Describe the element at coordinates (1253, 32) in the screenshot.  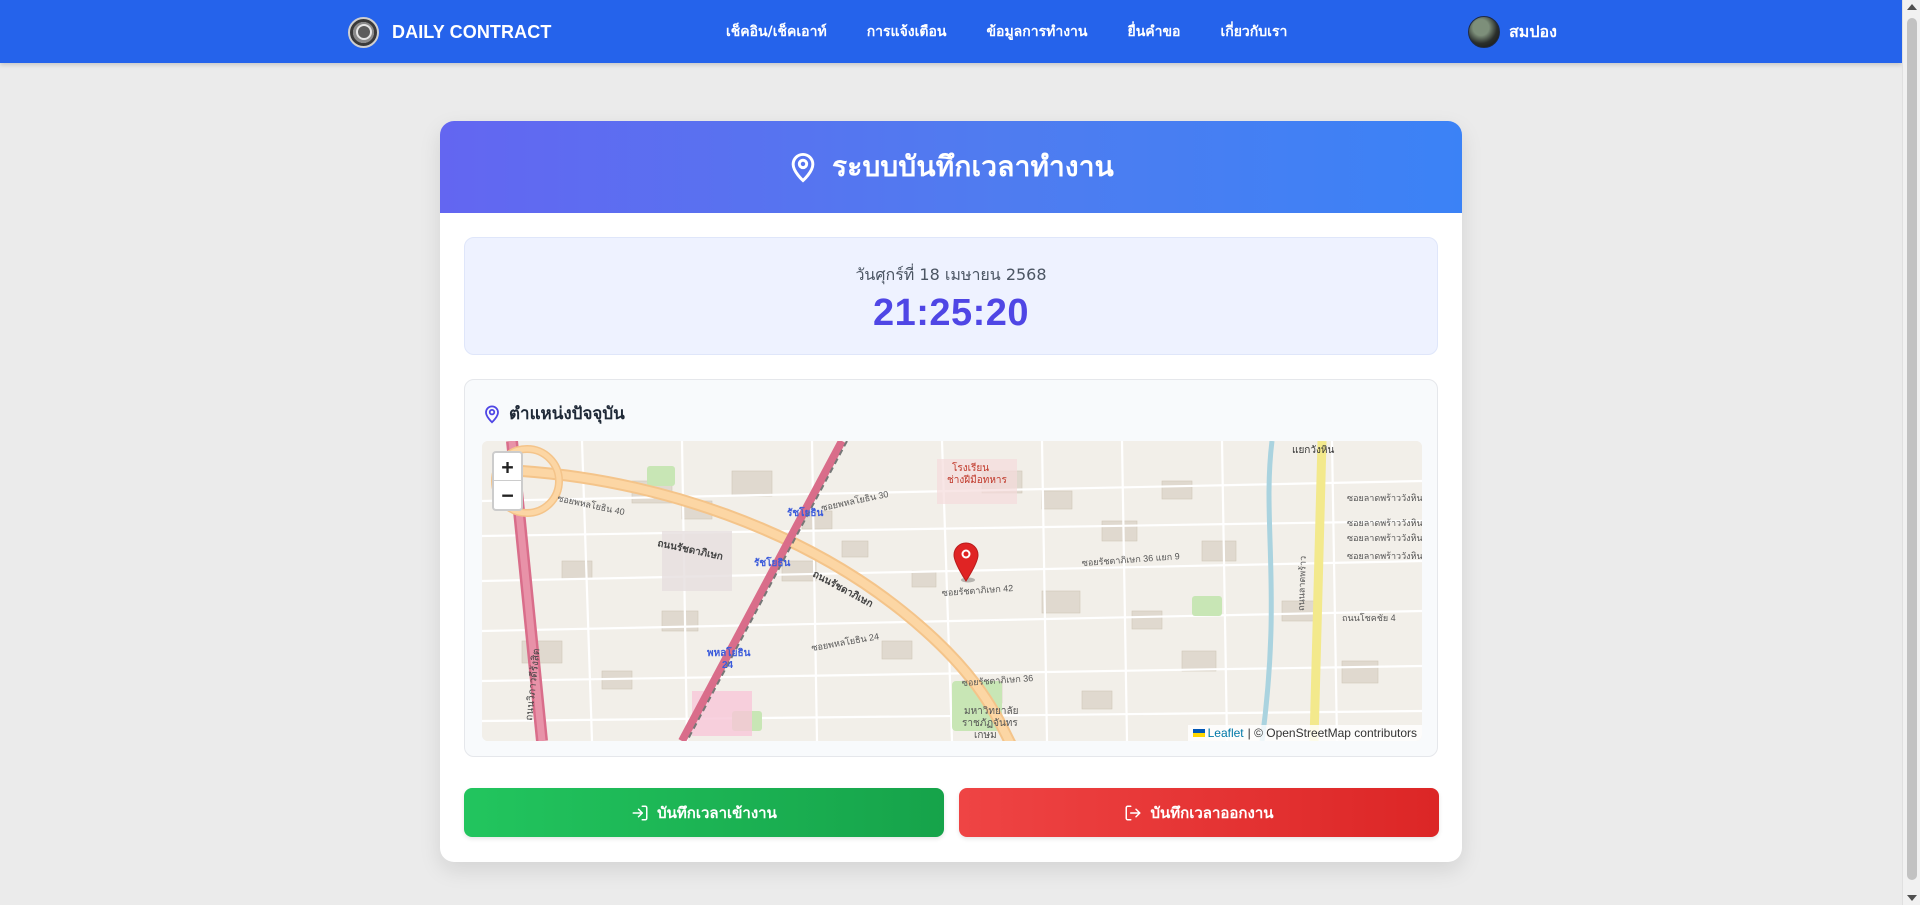
I see `nav-item-about: เกี่ยวกับเรา` at that location.